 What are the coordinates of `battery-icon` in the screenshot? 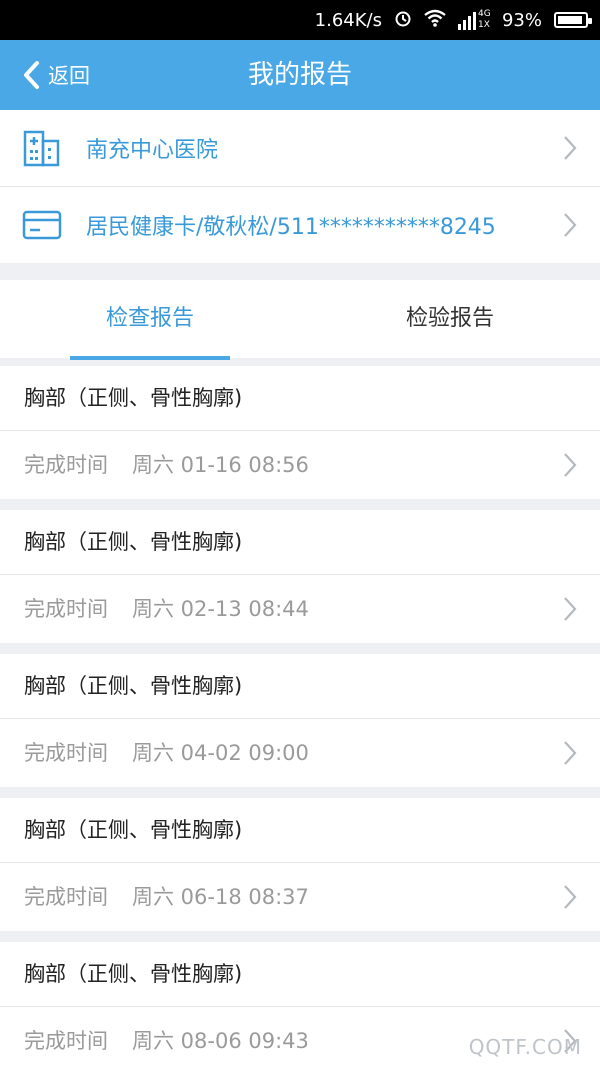 It's located at (573, 20).